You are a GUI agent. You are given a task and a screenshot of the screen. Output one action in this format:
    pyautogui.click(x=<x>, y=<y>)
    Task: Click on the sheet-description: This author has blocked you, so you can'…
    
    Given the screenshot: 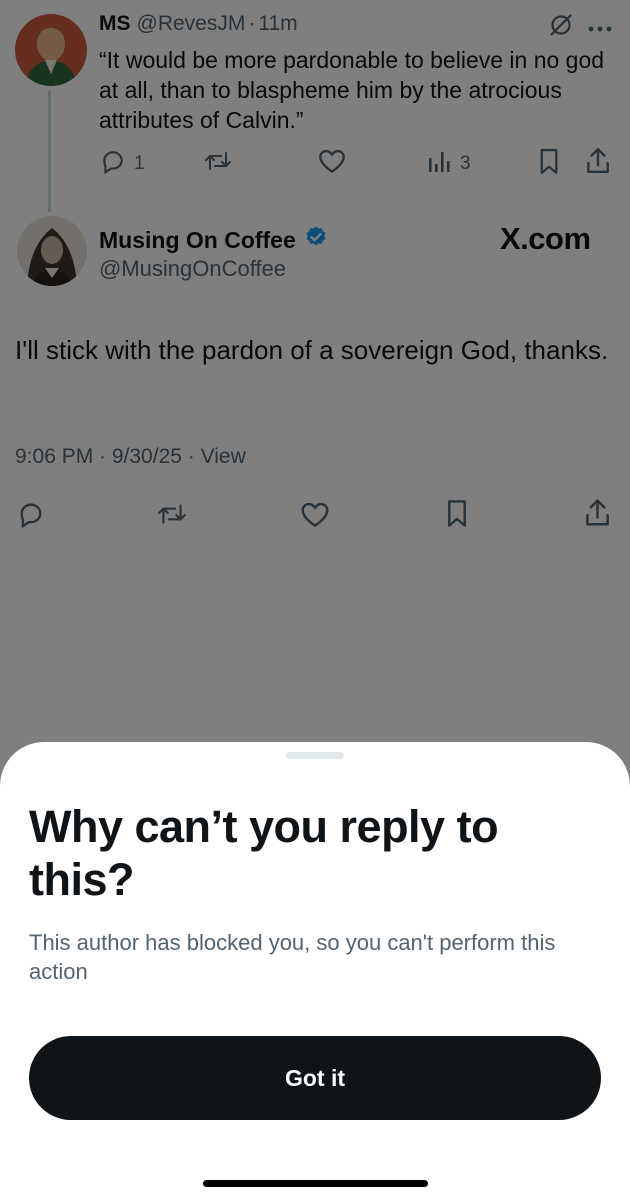 What is the action you would take?
    pyautogui.click(x=292, y=957)
    